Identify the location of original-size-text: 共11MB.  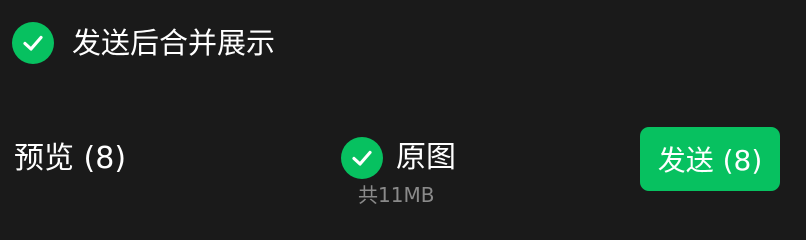
(396, 195).